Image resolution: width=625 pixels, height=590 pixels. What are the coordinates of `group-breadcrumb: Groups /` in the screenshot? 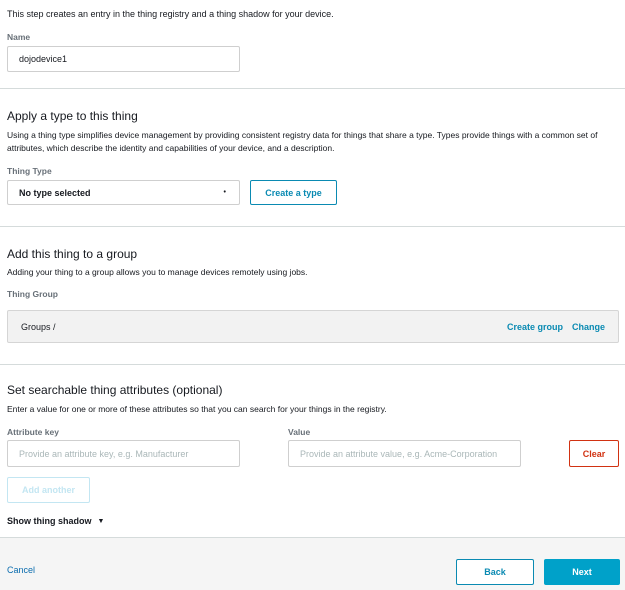 It's located at (38, 326).